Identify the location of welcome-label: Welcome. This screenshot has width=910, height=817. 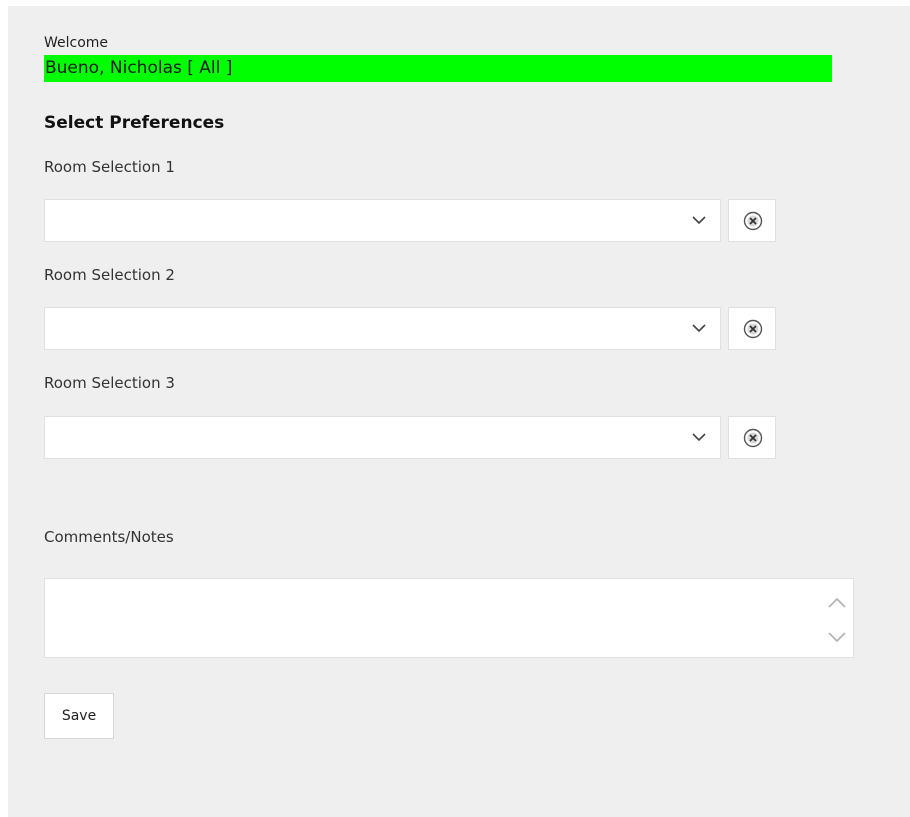
(76, 43).